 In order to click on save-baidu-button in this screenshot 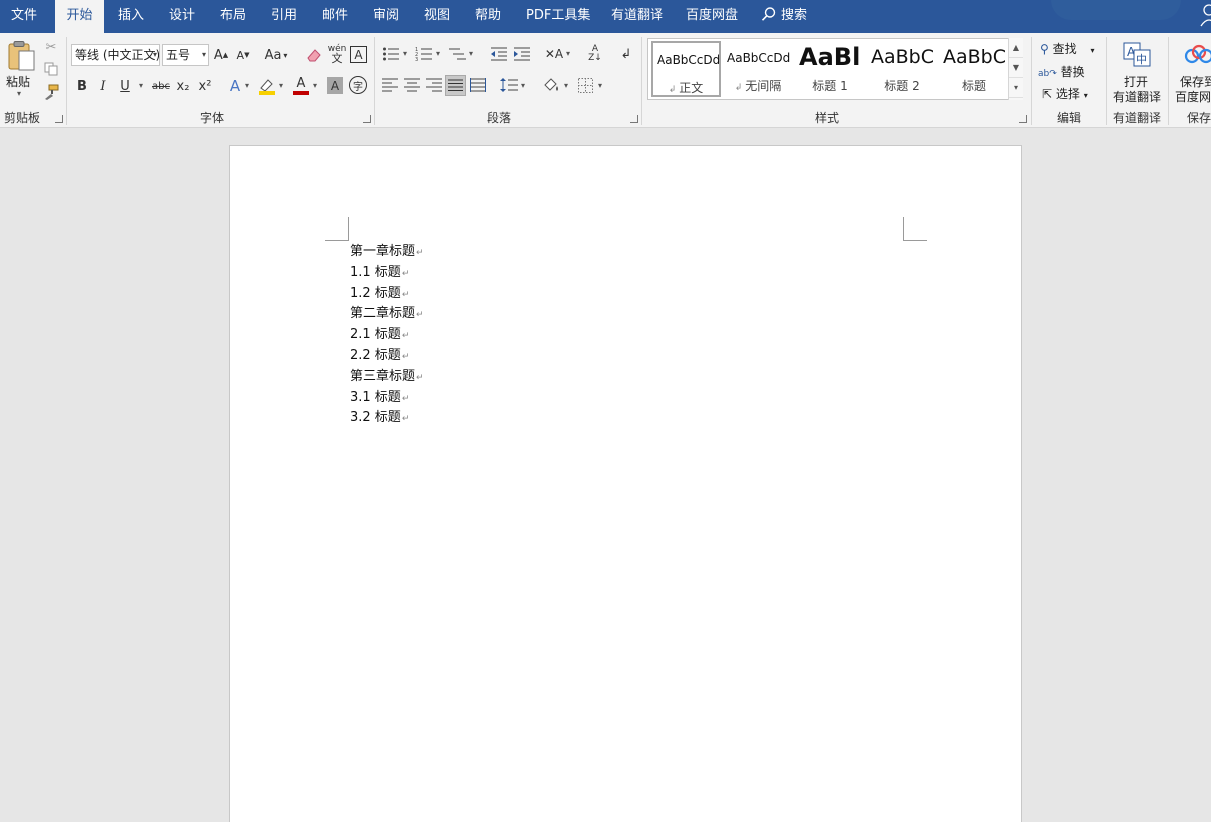, I will do `click(1197, 55)`.